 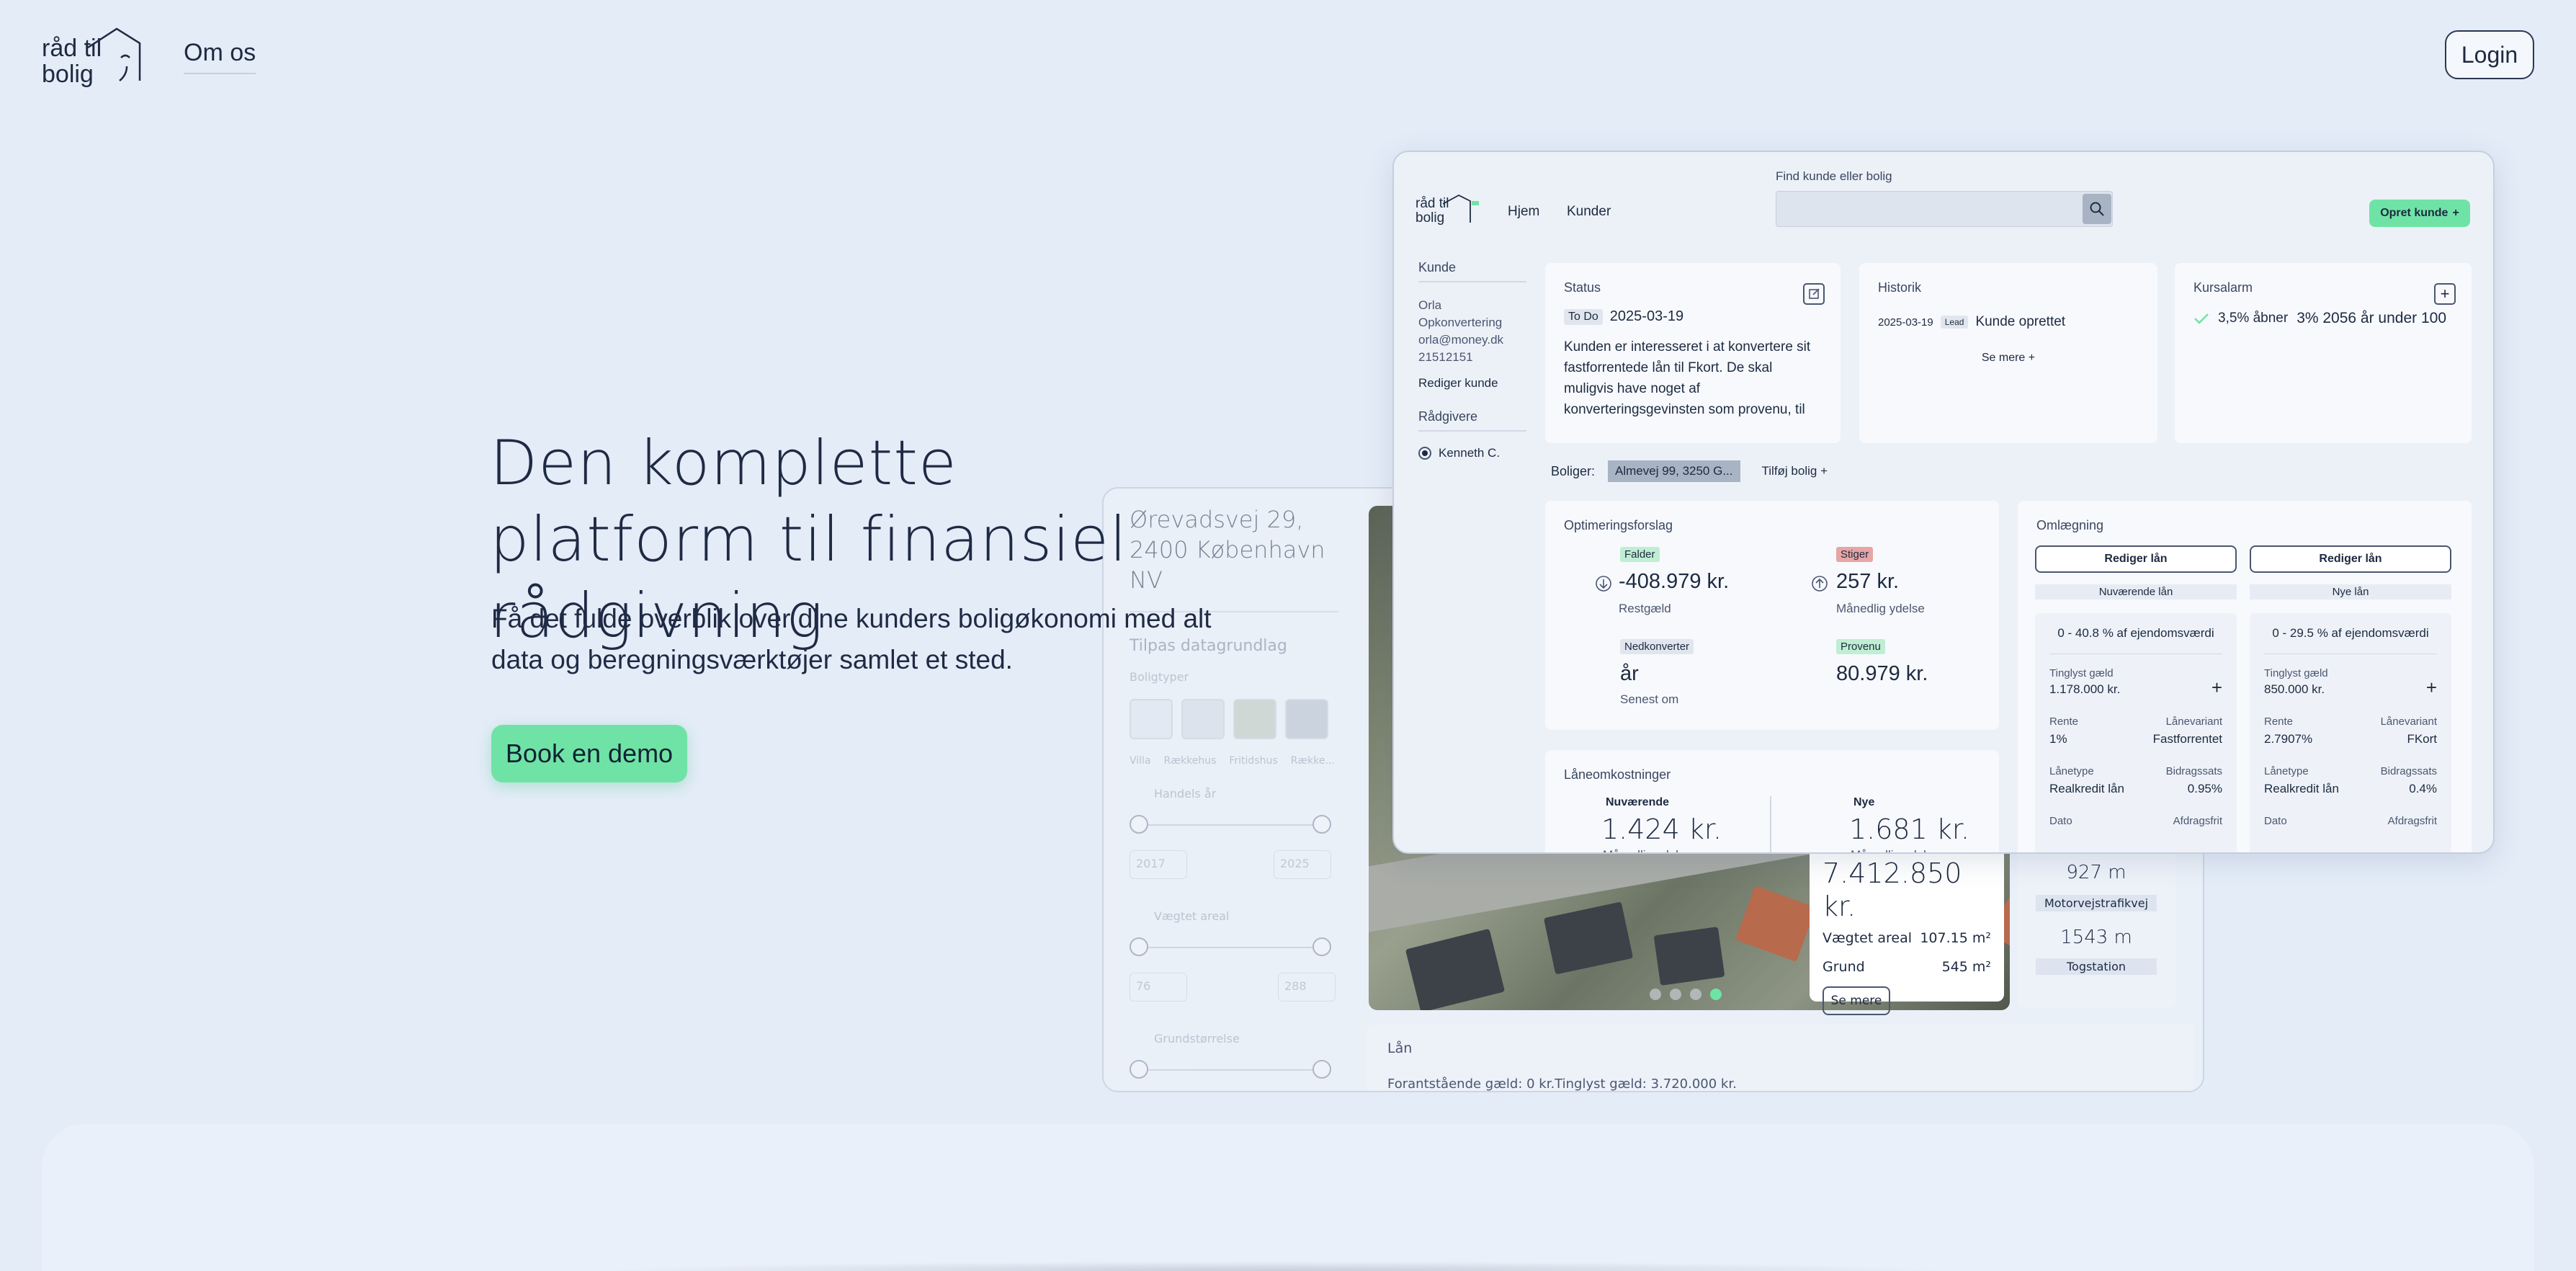 What do you see at coordinates (1814, 294) in the screenshot?
I see `edit-status-icon` at bounding box center [1814, 294].